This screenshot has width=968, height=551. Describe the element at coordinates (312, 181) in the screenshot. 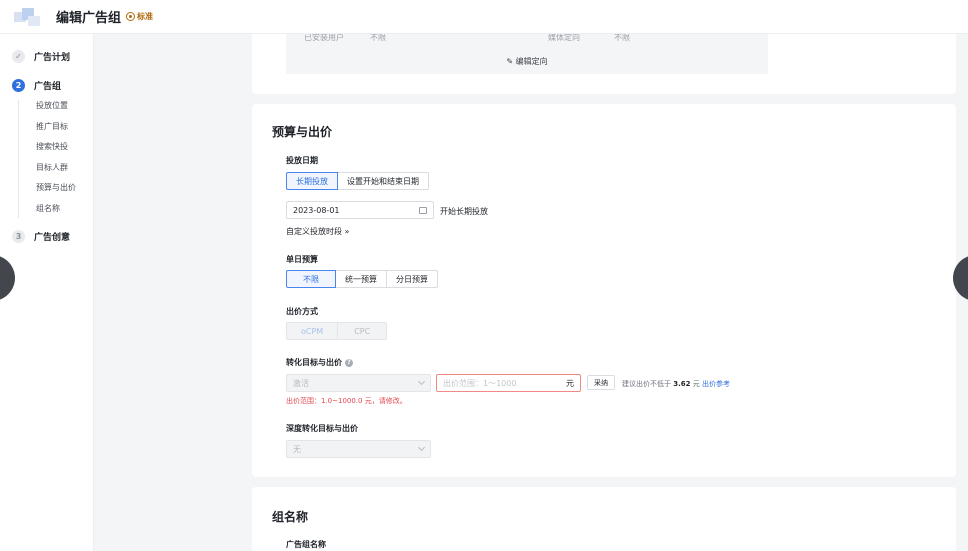

I see `long-term-option: 长期投放` at that location.